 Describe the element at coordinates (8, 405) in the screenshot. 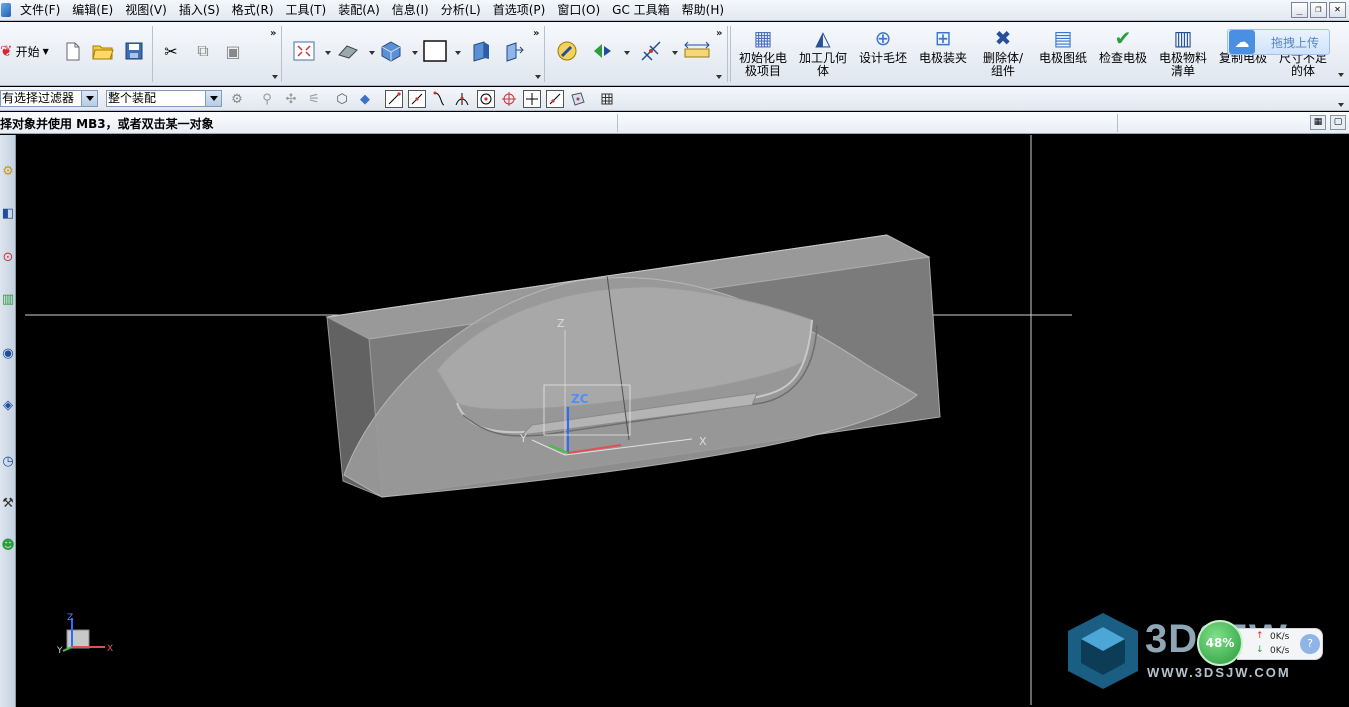

I see `history-icon: ◈` at that location.